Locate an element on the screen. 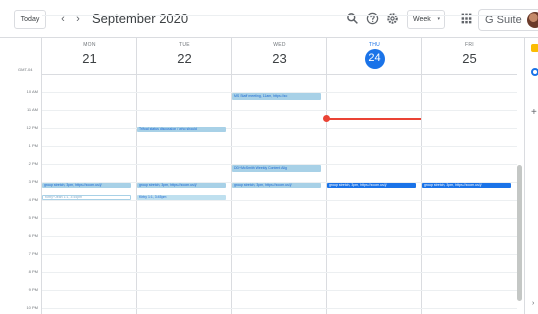 The height and width of the screenshot is (314, 538). hour-label: 12 PM is located at coordinates (32, 127).